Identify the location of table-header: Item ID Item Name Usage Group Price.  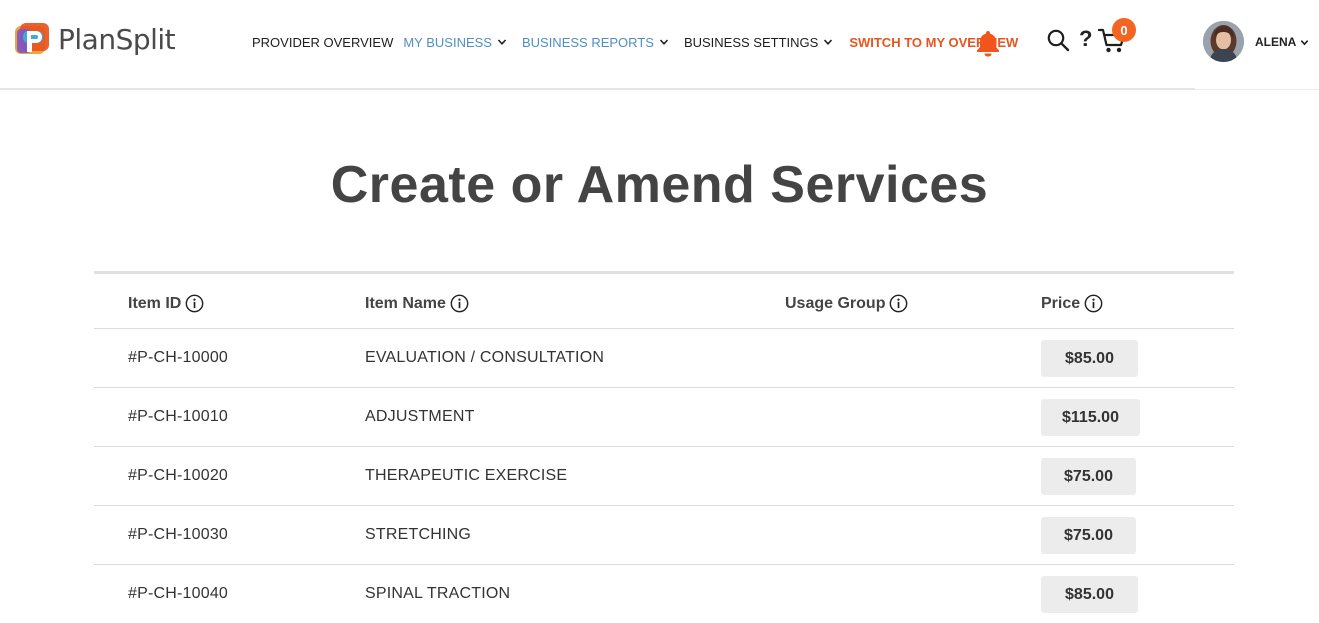
(664, 301).